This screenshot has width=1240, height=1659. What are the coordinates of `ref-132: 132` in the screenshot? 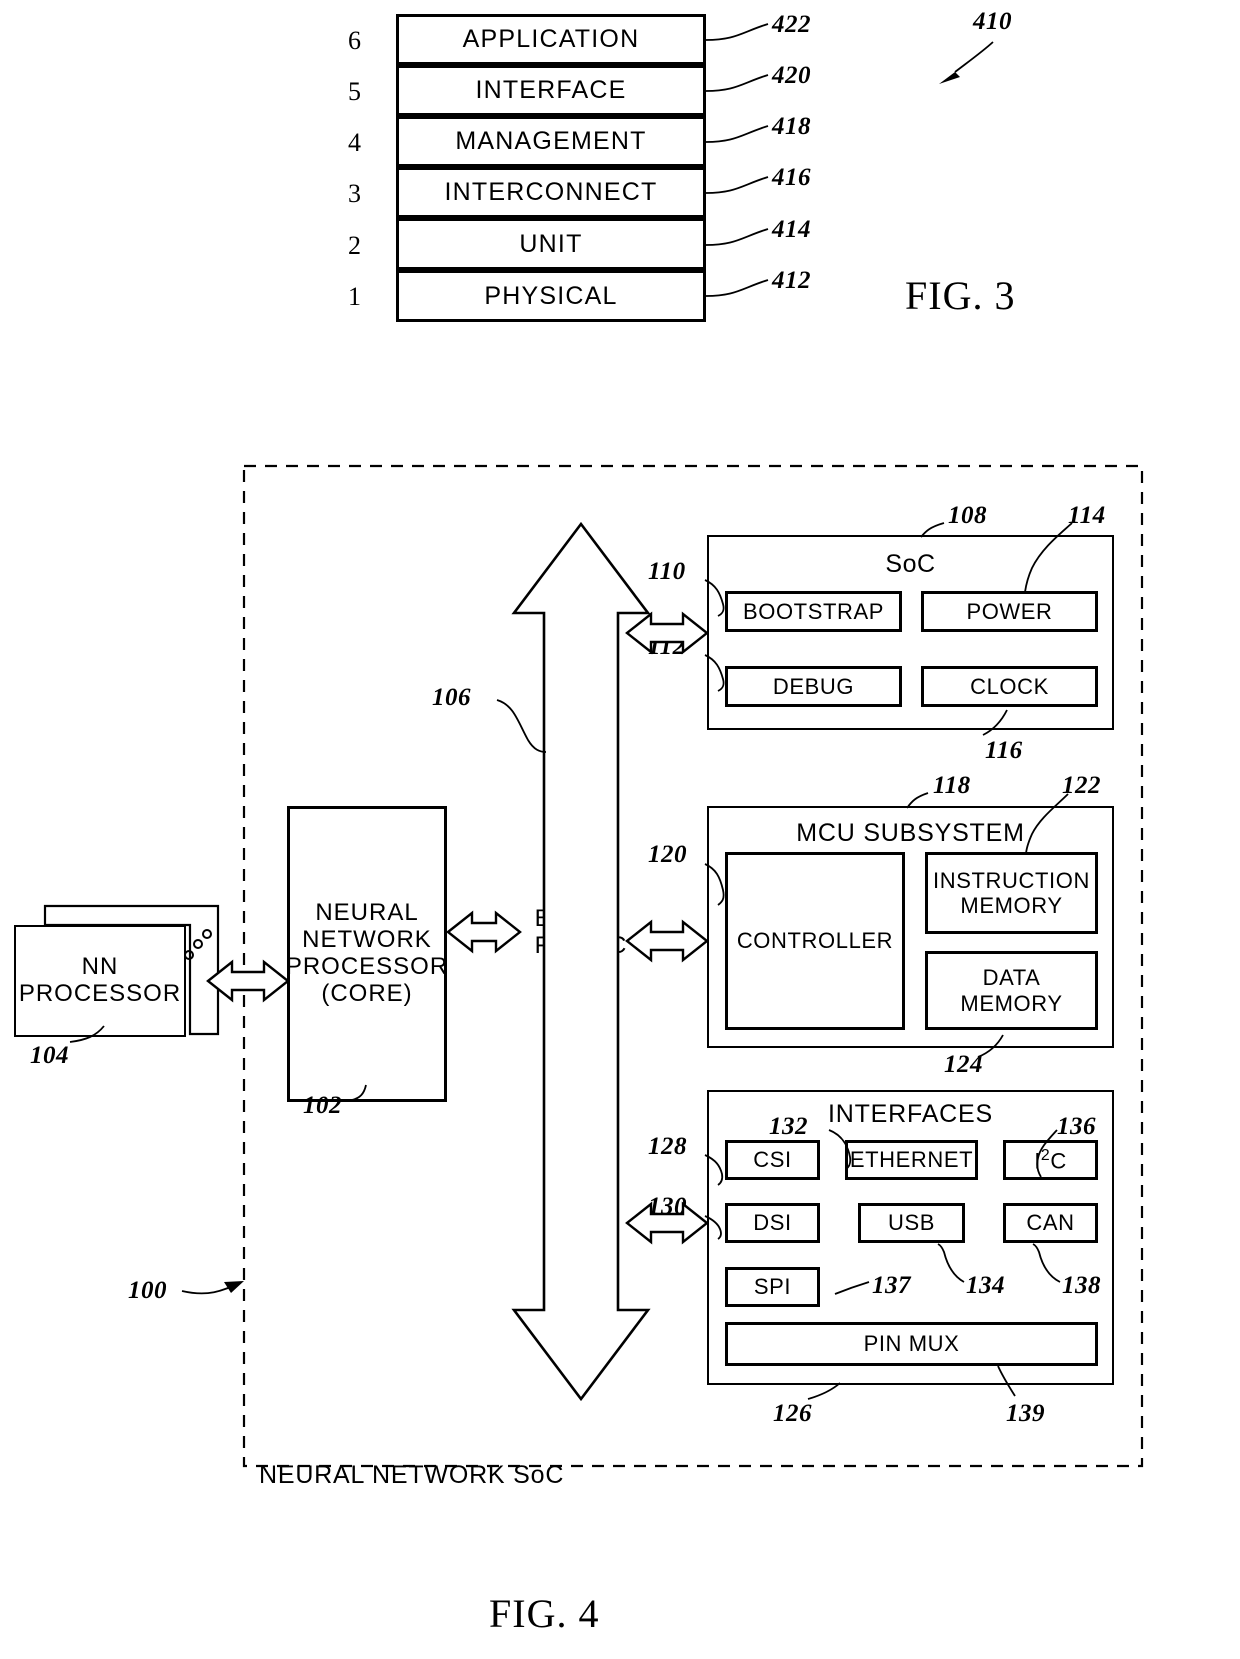 It's located at (788, 1126).